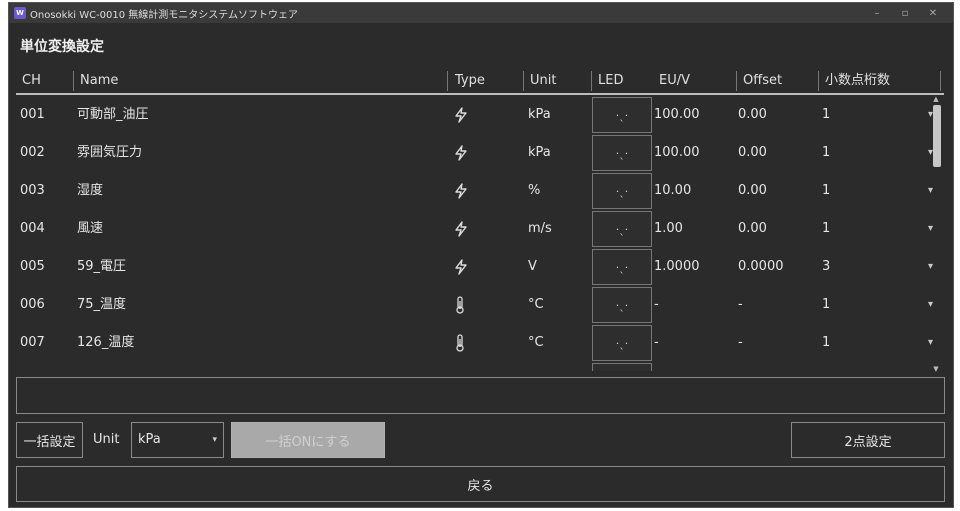  Describe the element at coordinates (480, 395) in the screenshot. I see `message-area` at that location.